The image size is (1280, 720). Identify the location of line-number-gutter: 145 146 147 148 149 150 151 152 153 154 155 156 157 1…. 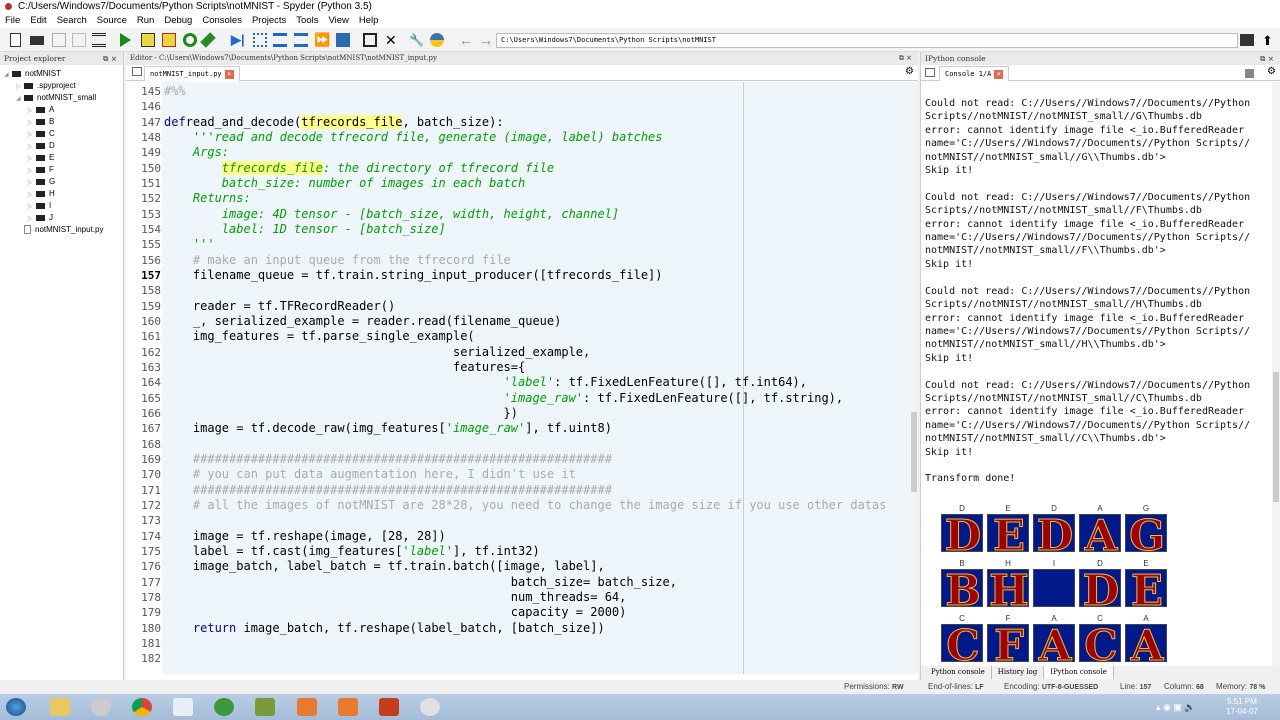
(144, 378).